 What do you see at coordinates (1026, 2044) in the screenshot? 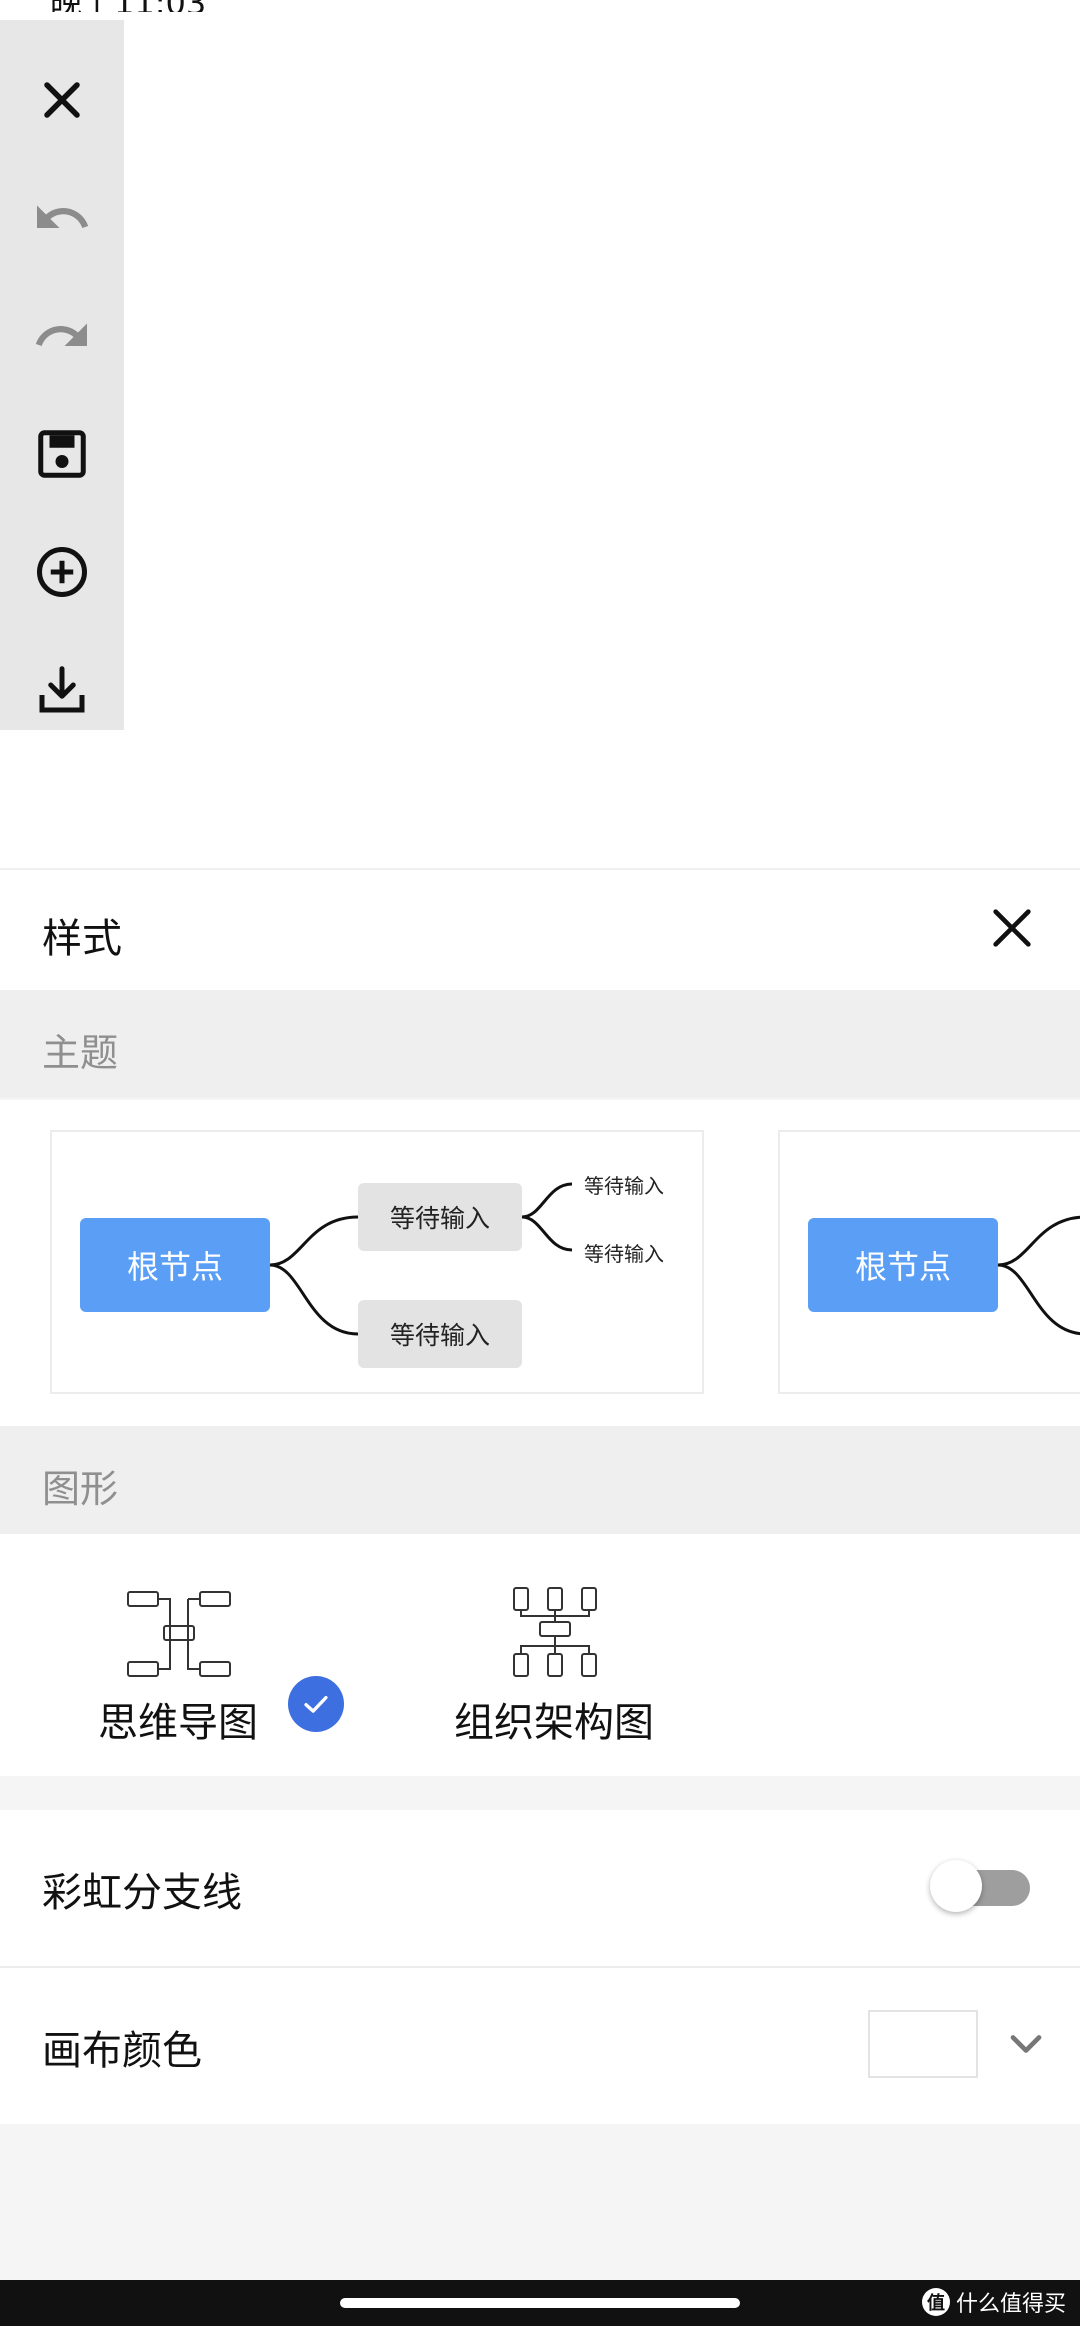
I see `chevron-down-icon` at bounding box center [1026, 2044].